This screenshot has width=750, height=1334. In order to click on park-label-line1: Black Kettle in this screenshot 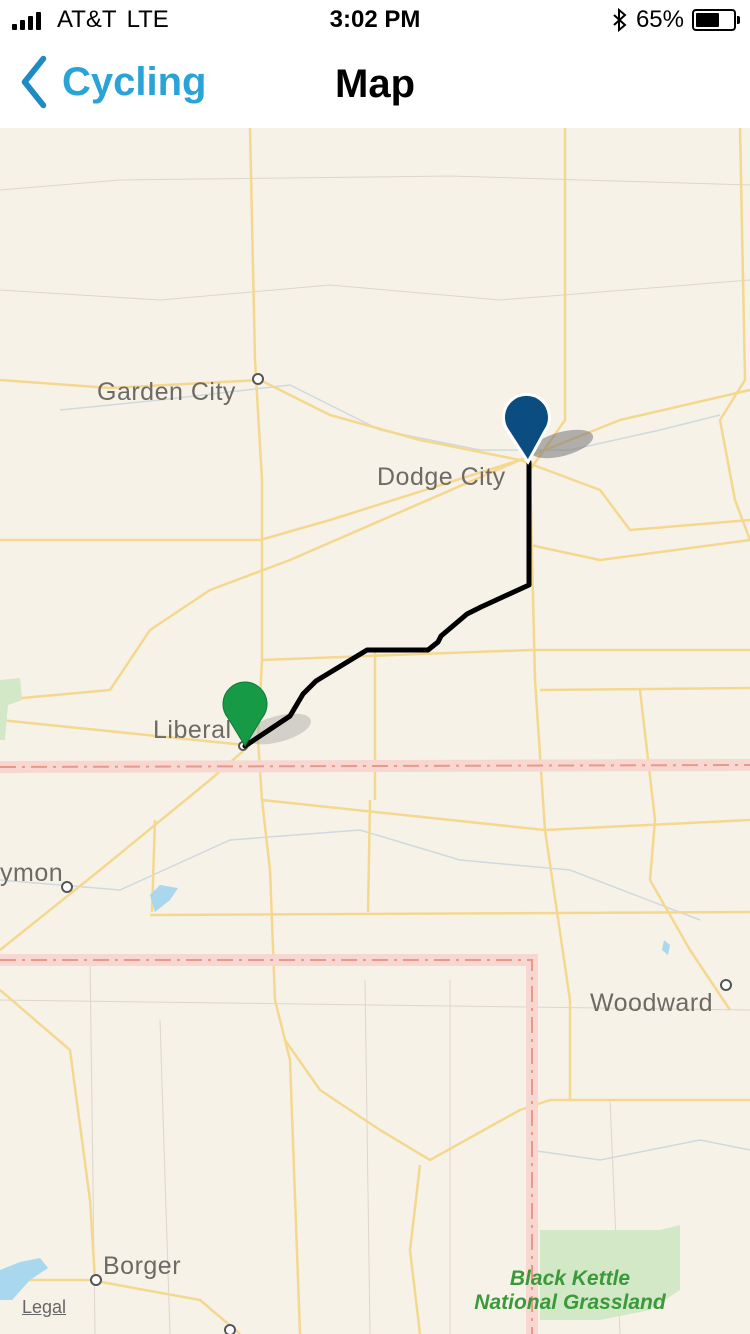, I will do `click(570, 1278)`.